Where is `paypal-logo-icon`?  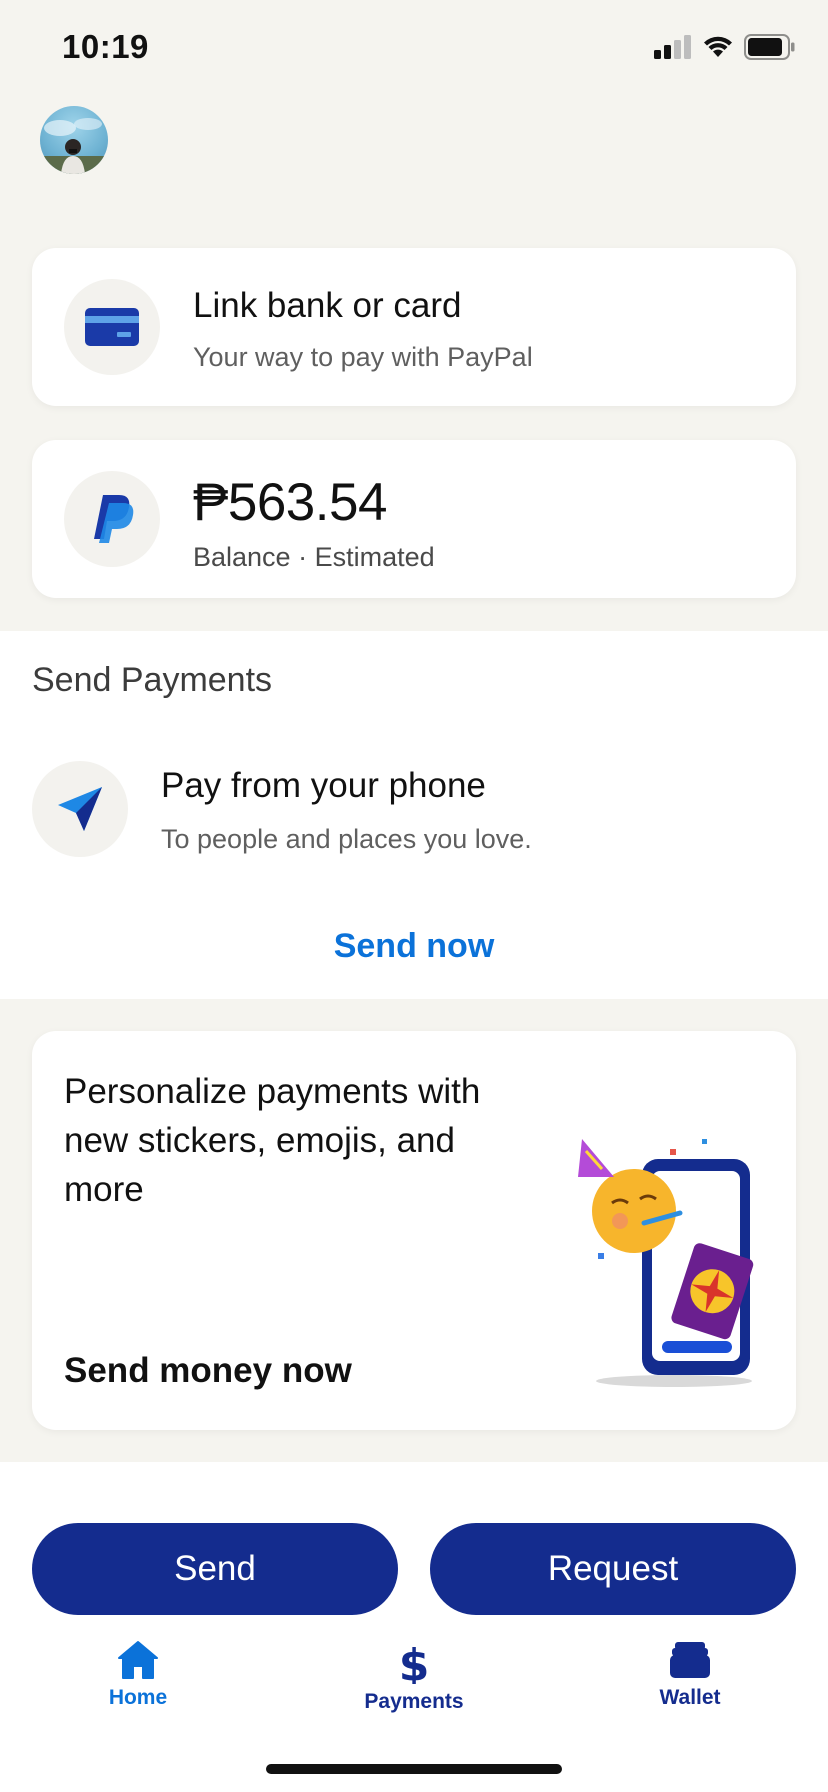 paypal-logo-icon is located at coordinates (114, 519).